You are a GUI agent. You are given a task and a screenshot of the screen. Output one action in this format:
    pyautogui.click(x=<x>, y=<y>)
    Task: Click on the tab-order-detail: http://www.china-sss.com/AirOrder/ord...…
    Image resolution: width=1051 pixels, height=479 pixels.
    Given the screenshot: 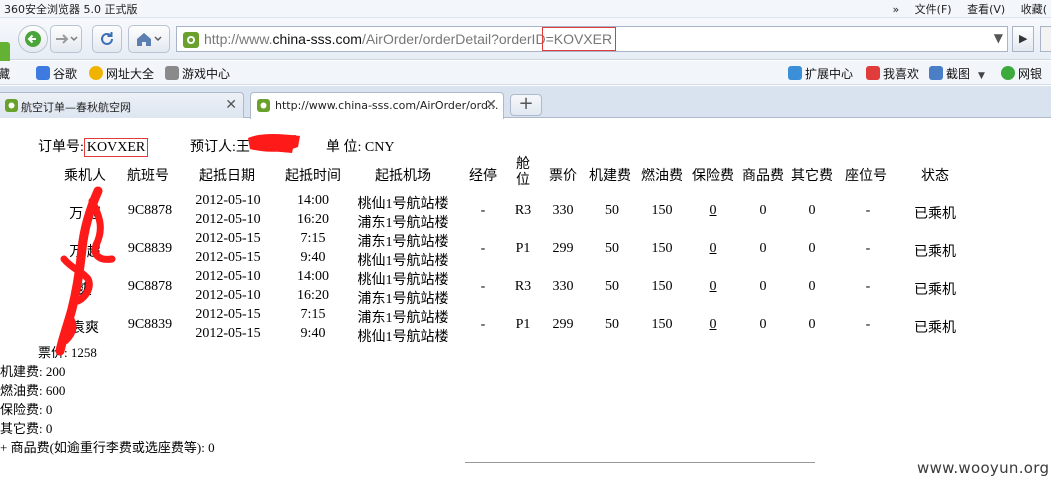 What is the action you would take?
    pyautogui.click(x=377, y=105)
    